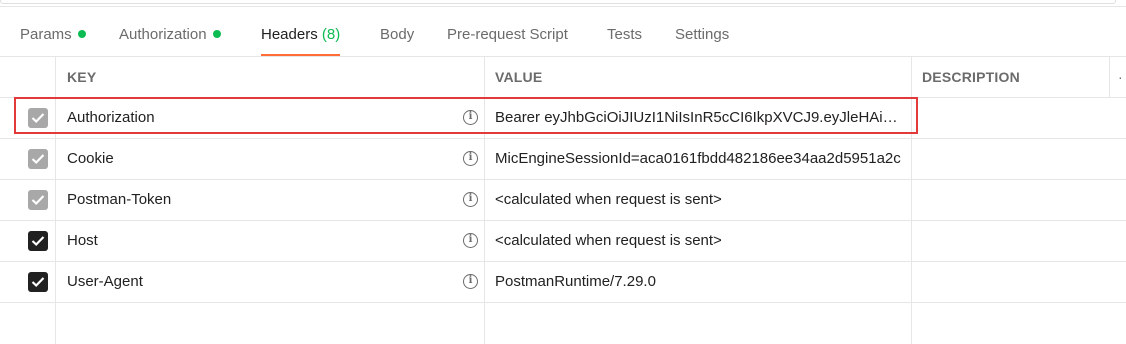 This screenshot has width=1126, height=344. What do you see at coordinates (46, 34) in the screenshot?
I see `tab-label: Params` at bounding box center [46, 34].